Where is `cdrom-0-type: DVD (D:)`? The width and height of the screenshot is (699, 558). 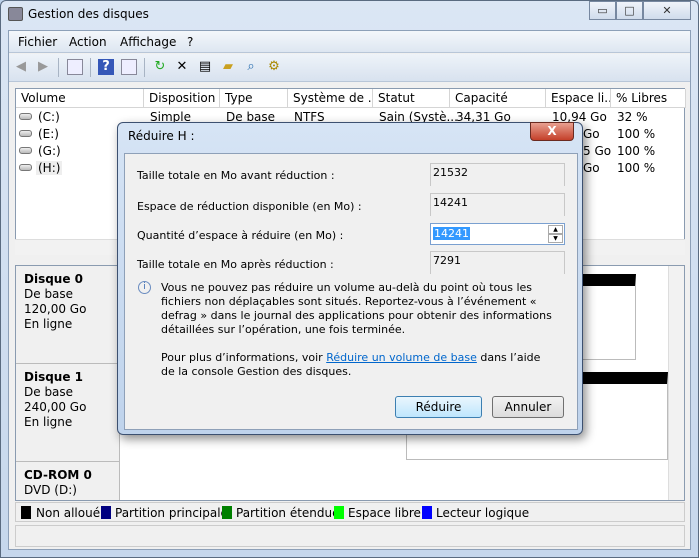
cdrom-0-type: DVD (D:) is located at coordinates (50, 490).